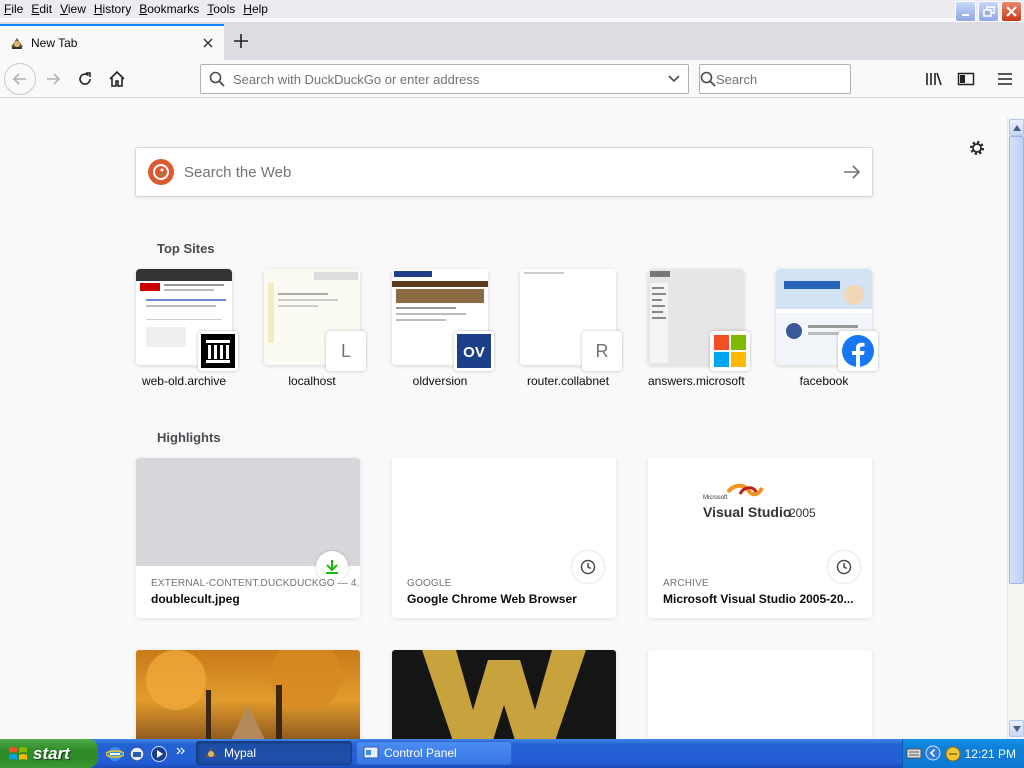 This screenshot has width=1024, height=768. Describe the element at coordinates (674, 79) in the screenshot. I see `url-dropdown-button` at that location.